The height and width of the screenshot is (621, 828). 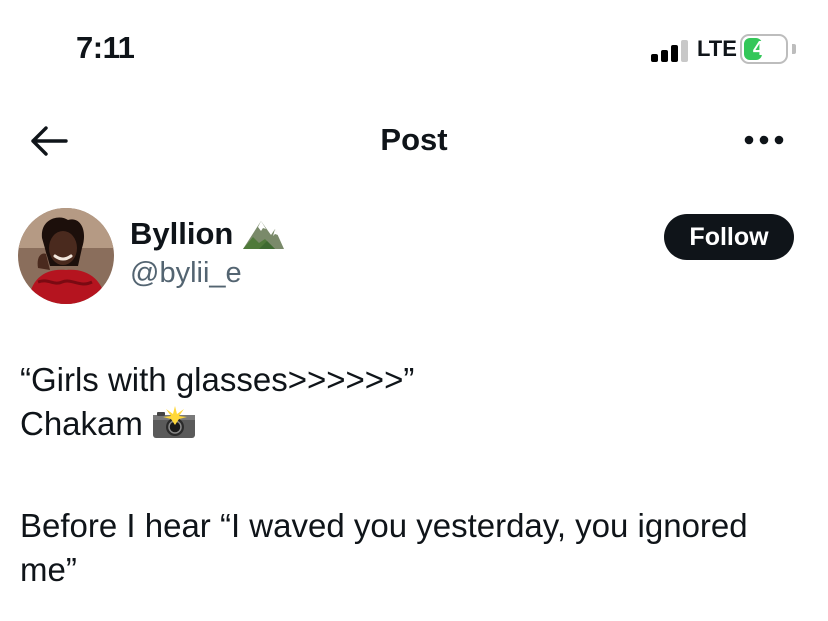 What do you see at coordinates (181, 234) in the screenshot?
I see `display-name: Byllion` at bounding box center [181, 234].